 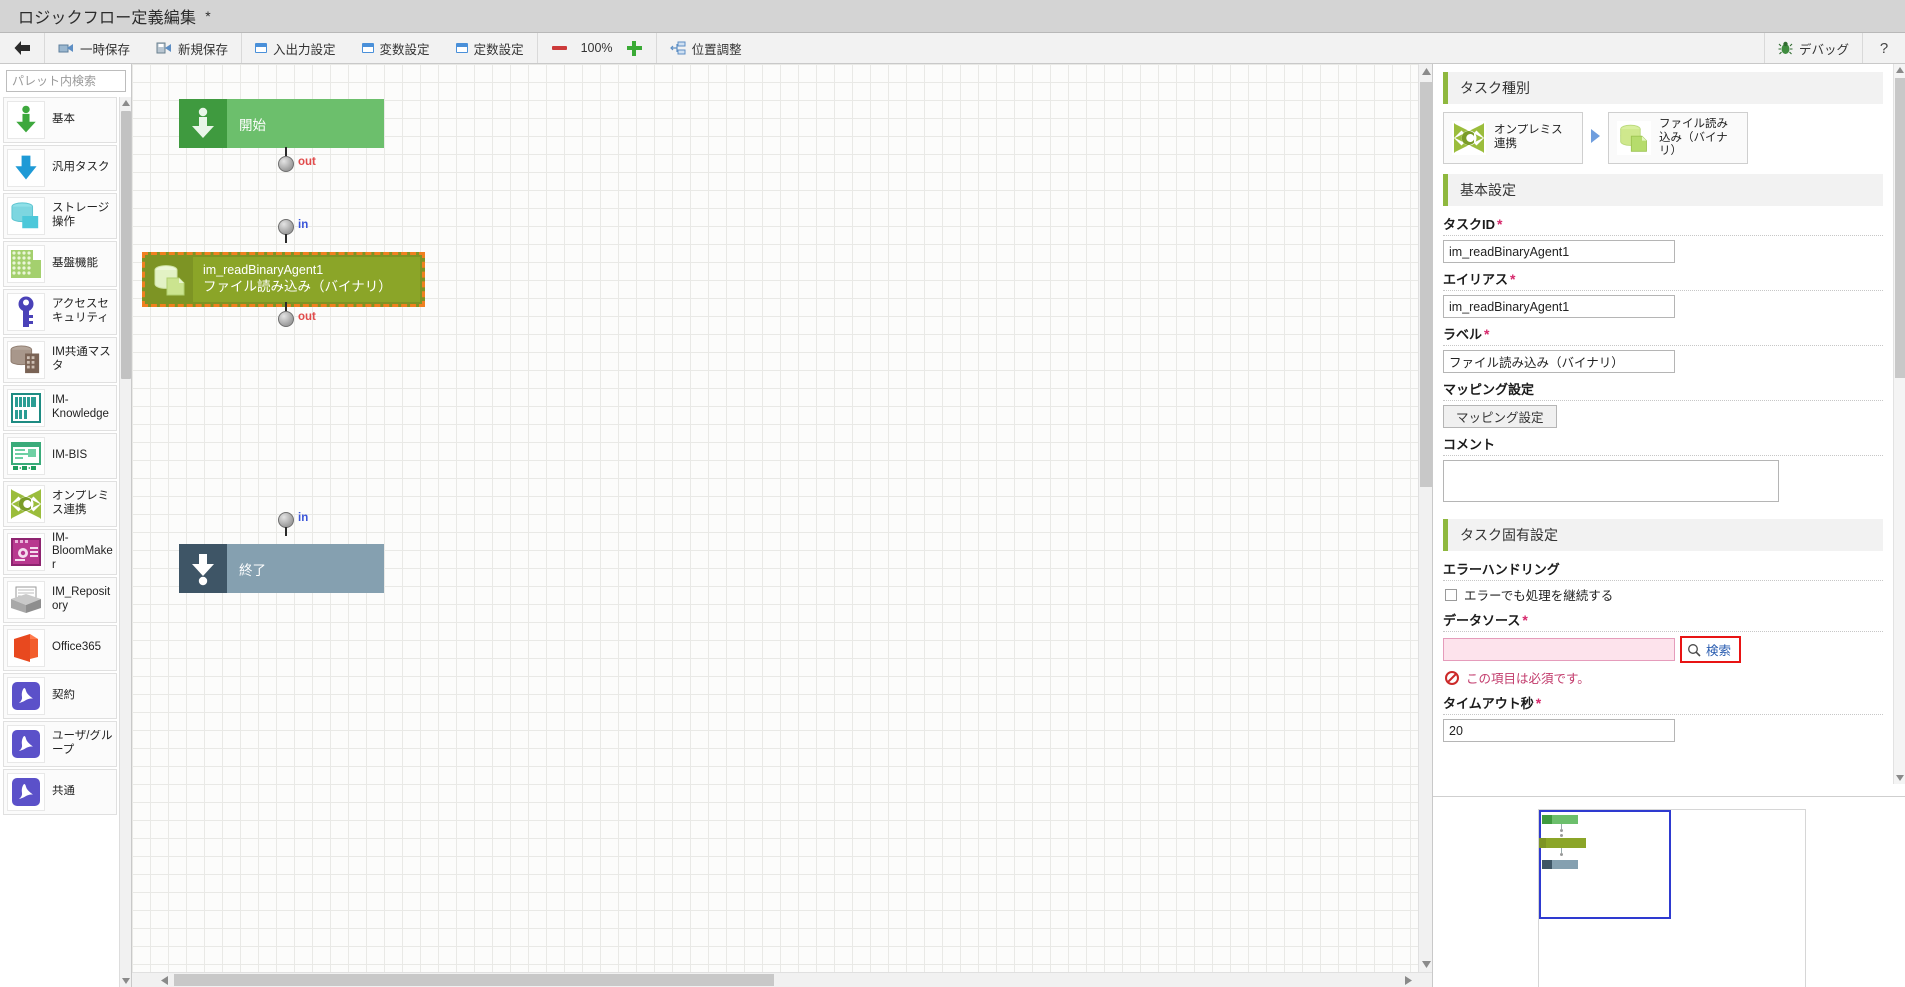 I want to click on node-end: 終了, so click(x=281, y=568).